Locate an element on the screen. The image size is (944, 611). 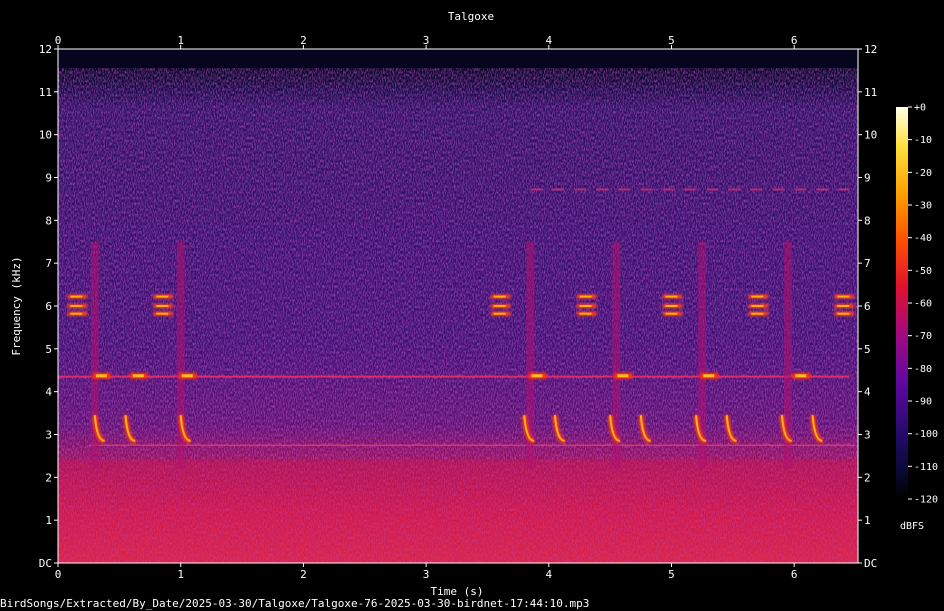
colorbar-tick-label: -120 is located at coordinates (926, 500).